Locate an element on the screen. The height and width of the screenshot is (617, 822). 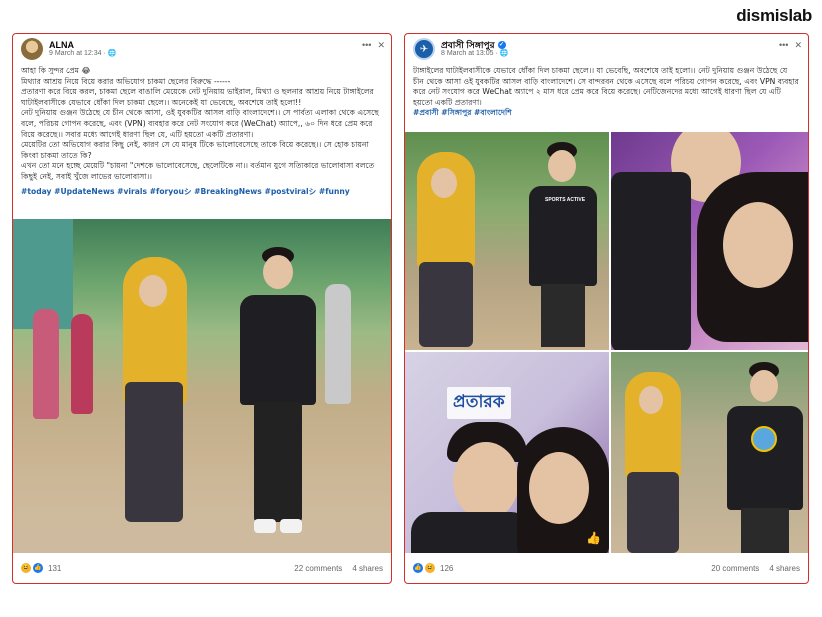
post-time: 8 March at 13:05 · 🌐 is located at coordinates (474, 54).